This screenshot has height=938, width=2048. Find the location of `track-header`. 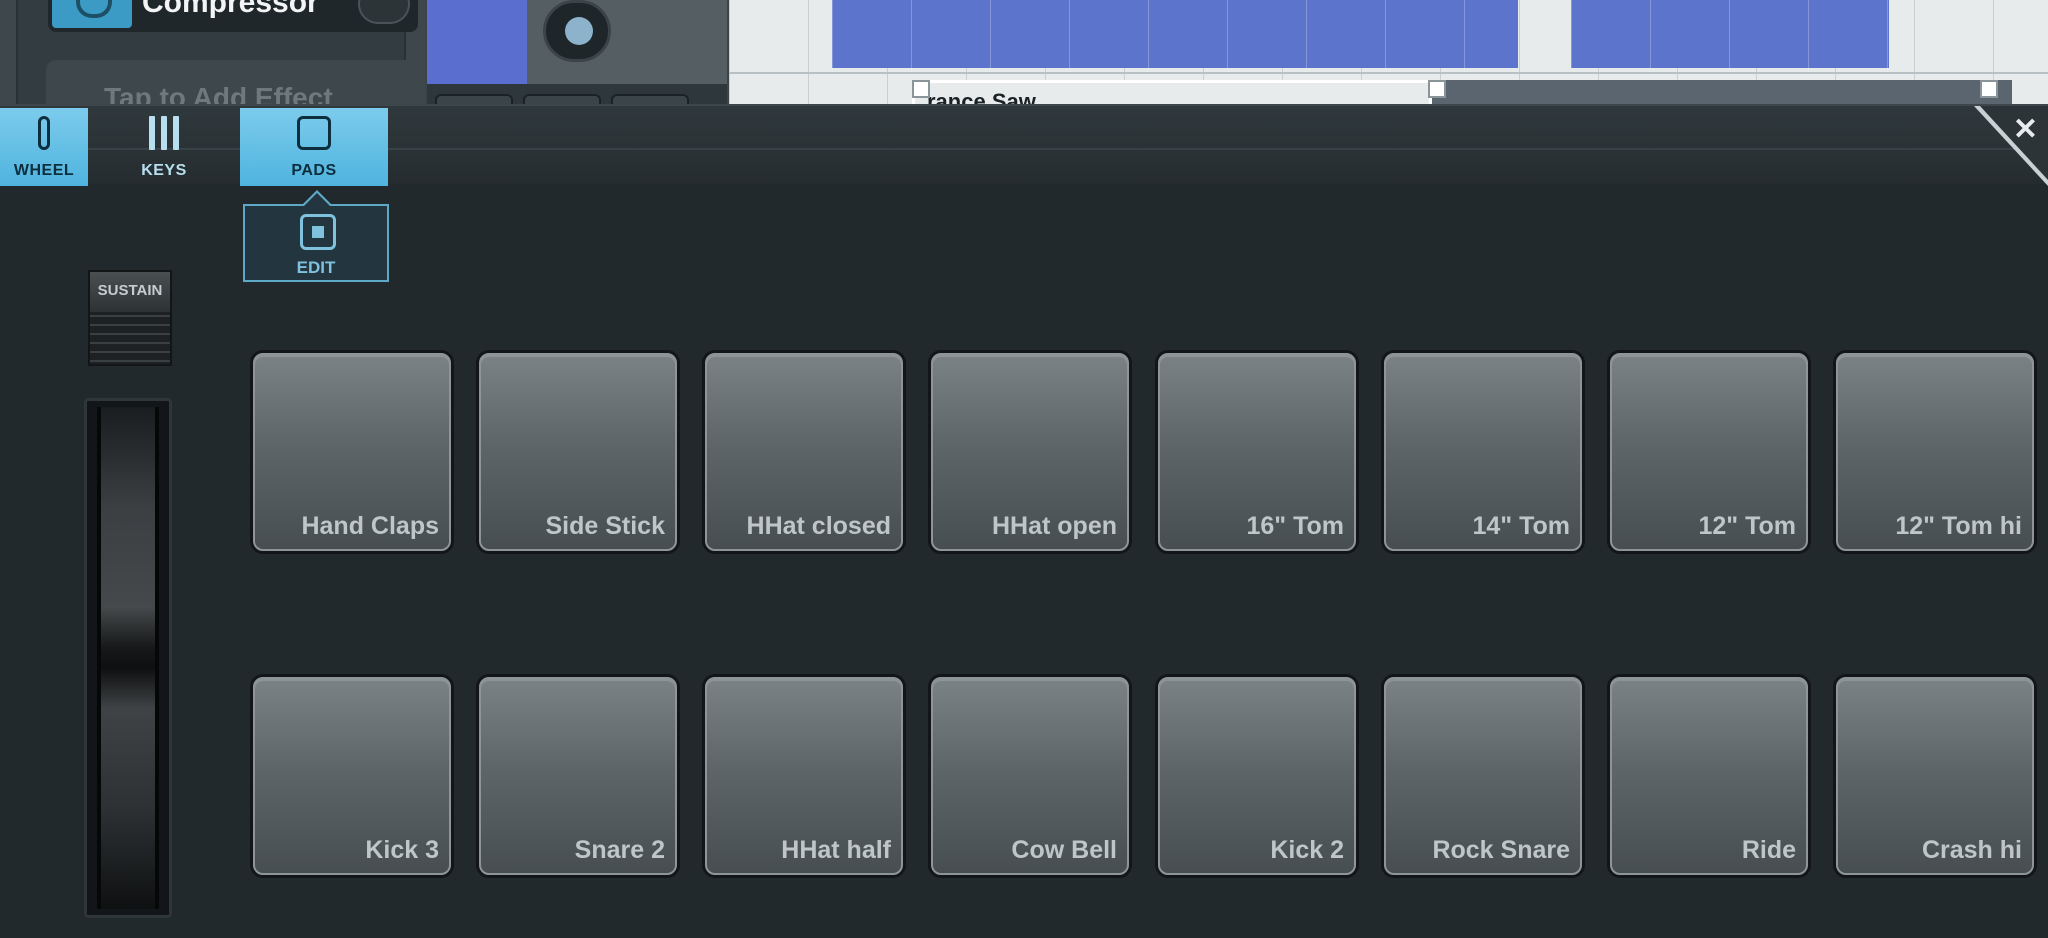

track-header is located at coordinates (577, 52).